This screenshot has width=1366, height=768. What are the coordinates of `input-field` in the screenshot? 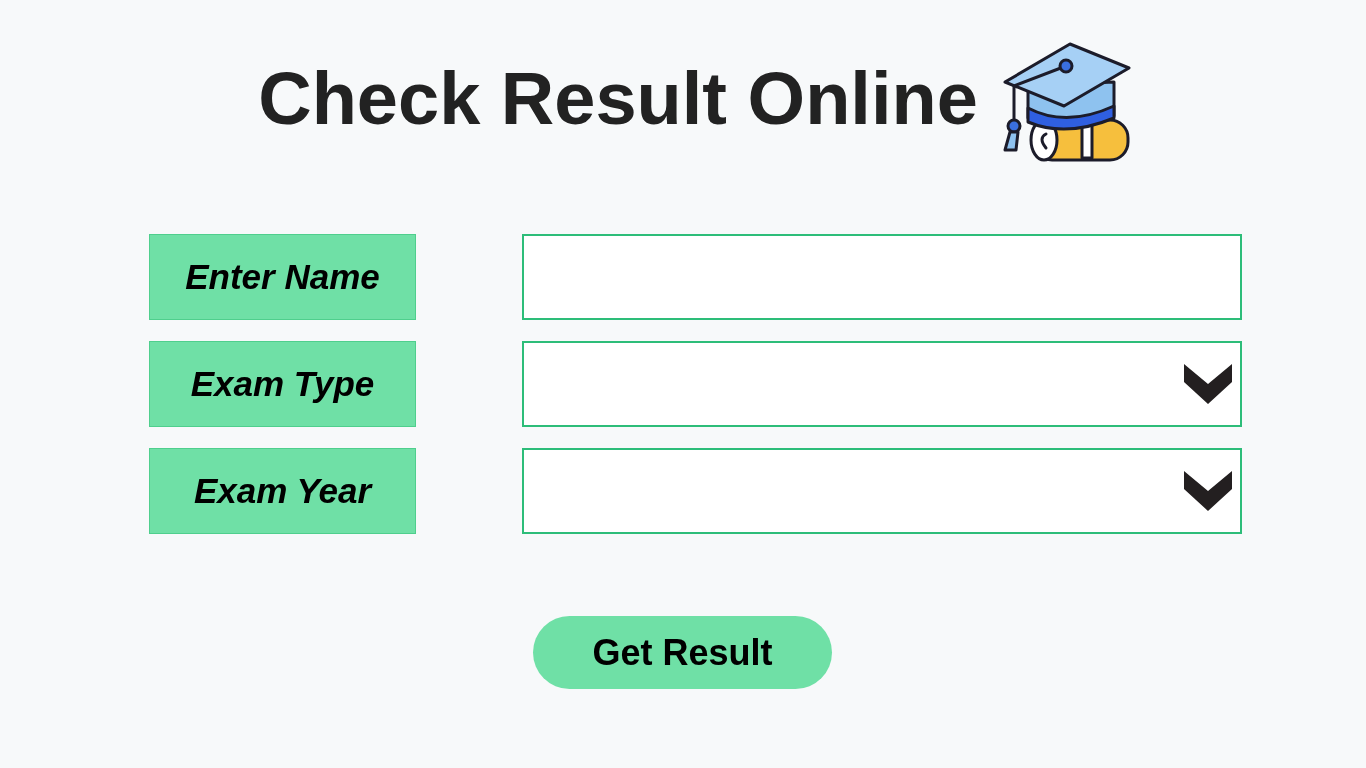 It's located at (882, 277).